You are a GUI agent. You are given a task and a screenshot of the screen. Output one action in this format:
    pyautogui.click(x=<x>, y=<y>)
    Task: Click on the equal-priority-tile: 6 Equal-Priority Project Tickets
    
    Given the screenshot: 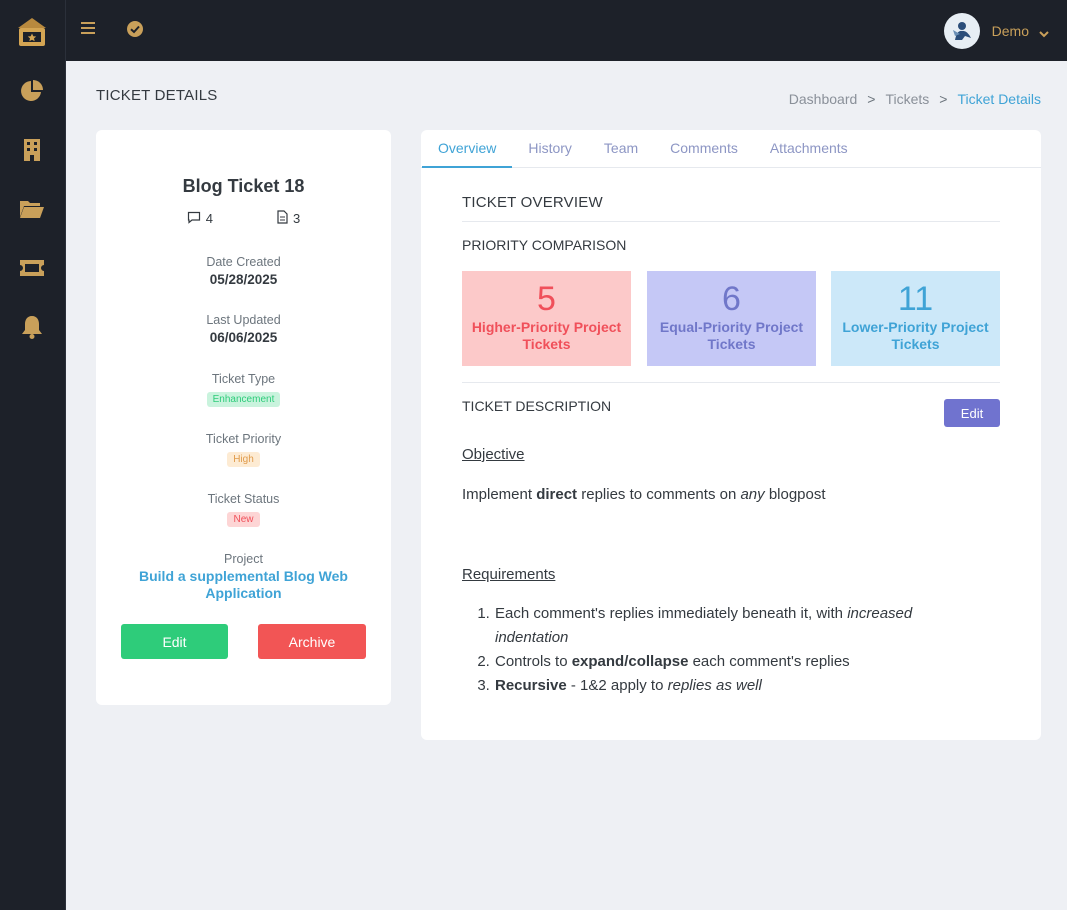 What is the action you would take?
    pyautogui.click(x=731, y=318)
    